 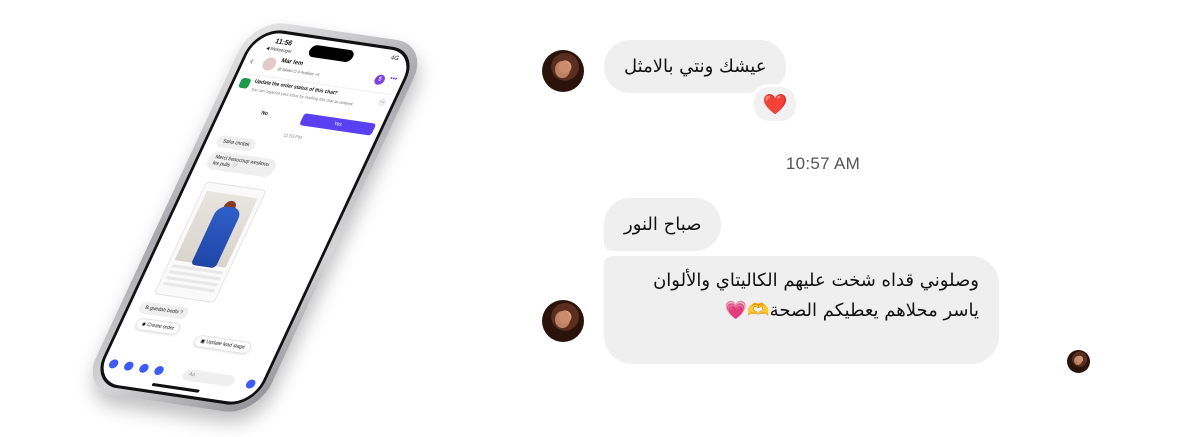 I want to click on message-timestamp: 10:57 AM, so click(x=823, y=163).